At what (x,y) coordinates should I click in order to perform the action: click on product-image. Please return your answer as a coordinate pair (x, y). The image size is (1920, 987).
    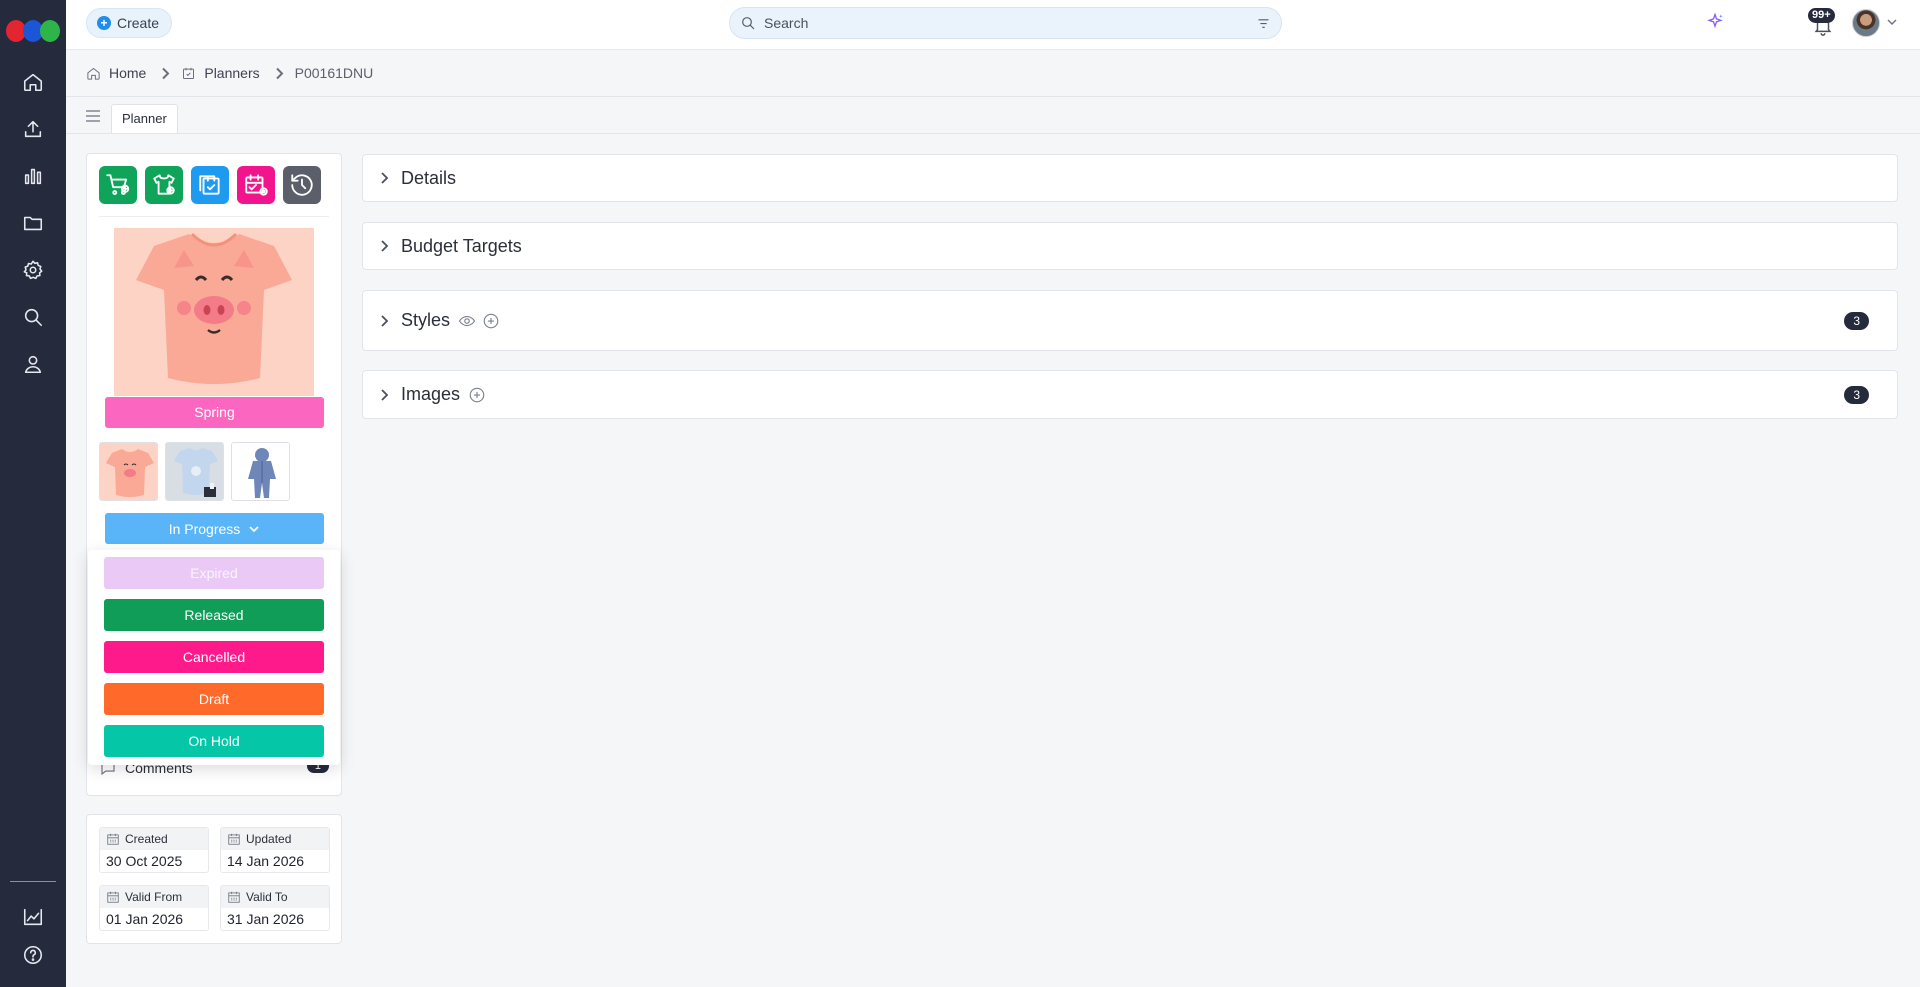
    Looking at the image, I should click on (214, 312).